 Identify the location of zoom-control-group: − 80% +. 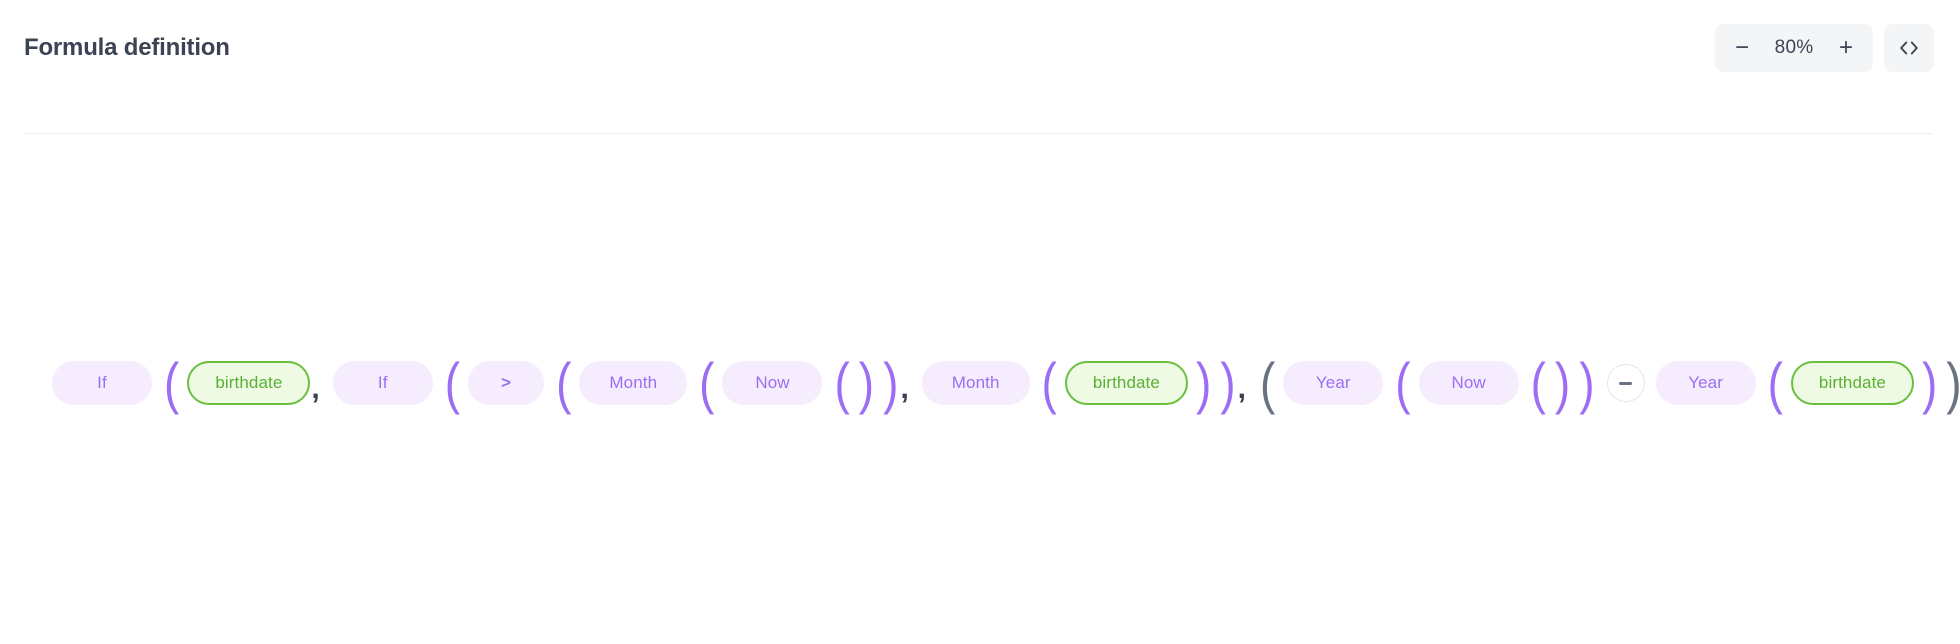
(1794, 47).